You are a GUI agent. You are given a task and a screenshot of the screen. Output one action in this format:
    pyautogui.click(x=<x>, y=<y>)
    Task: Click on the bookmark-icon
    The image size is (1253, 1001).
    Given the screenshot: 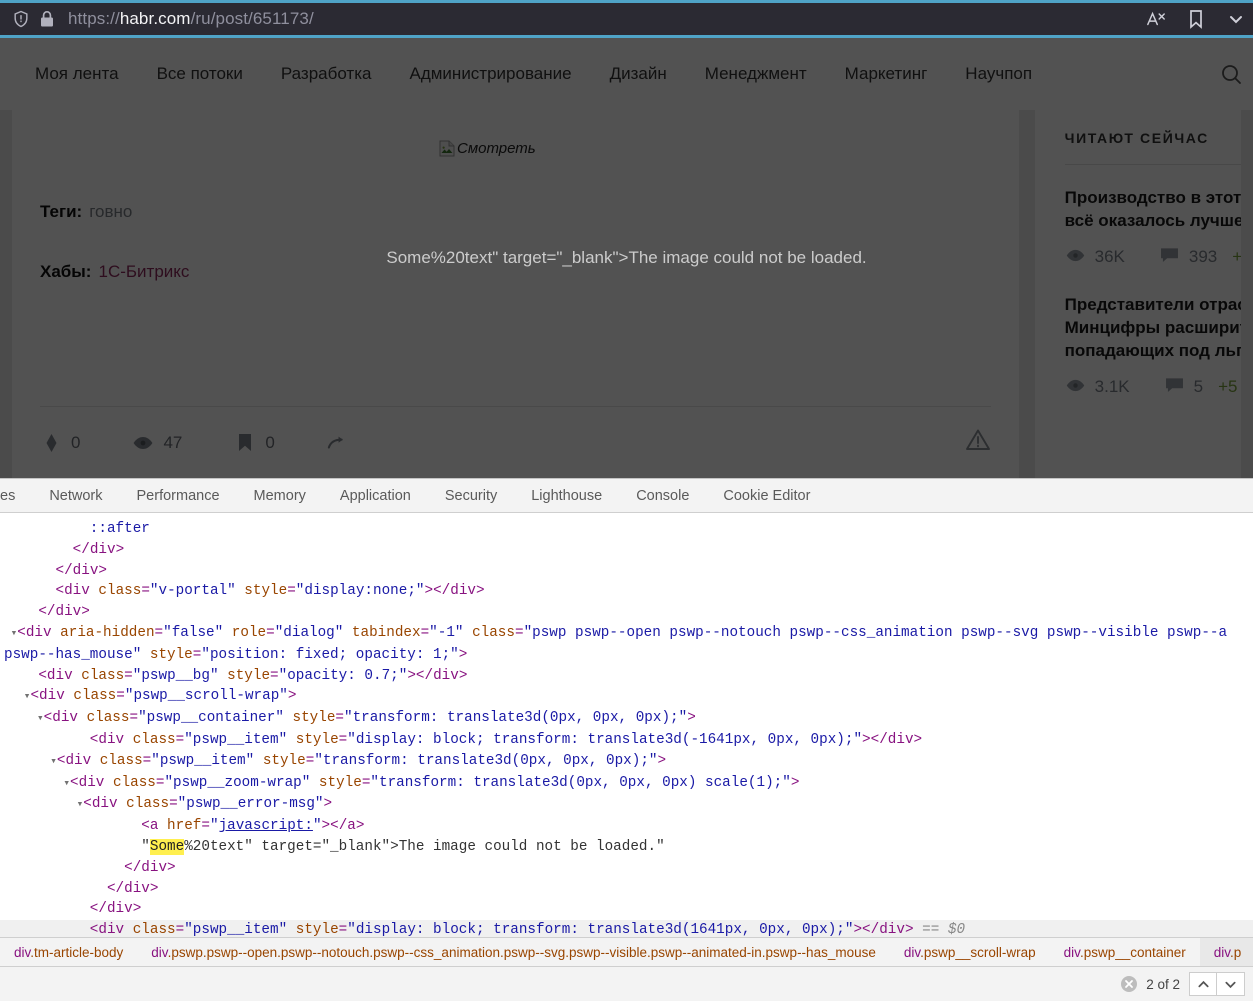 What is the action you would take?
    pyautogui.click(x=1196, y=19)
    